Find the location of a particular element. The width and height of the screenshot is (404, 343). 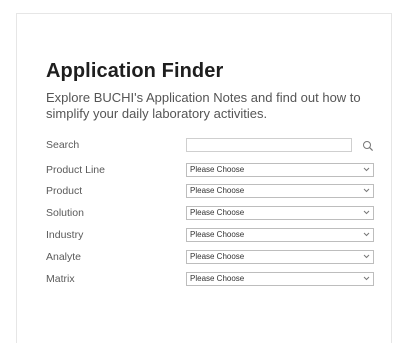

page-title: Application Finder is located at coordinates (135, 71).